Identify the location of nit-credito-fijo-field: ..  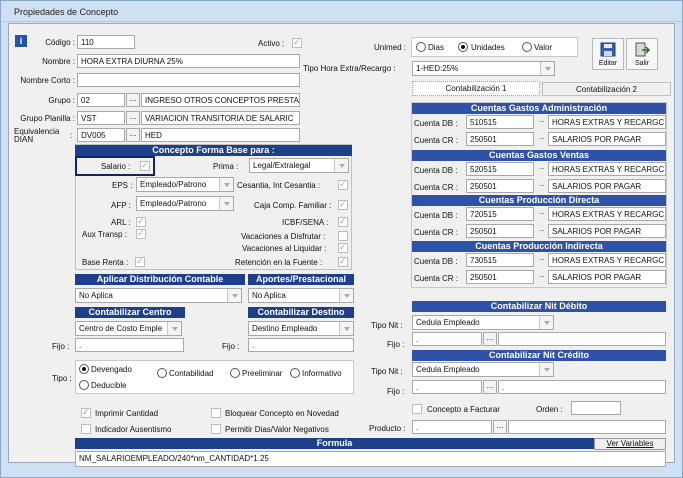
(447, 387).